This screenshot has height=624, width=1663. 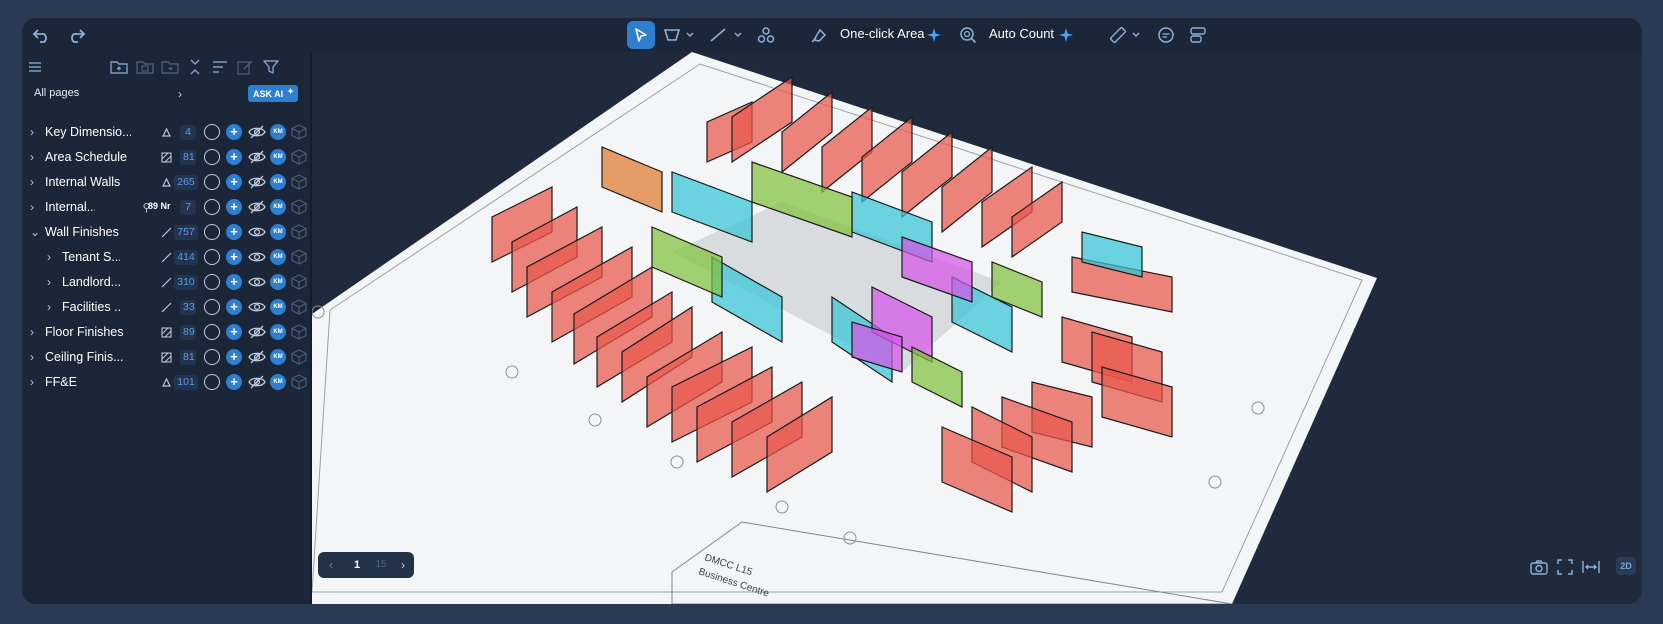 What do you see at coordinates (766, 35) in the screenshot?
I see `count-tool-icon` at bounding box center [766, 35].